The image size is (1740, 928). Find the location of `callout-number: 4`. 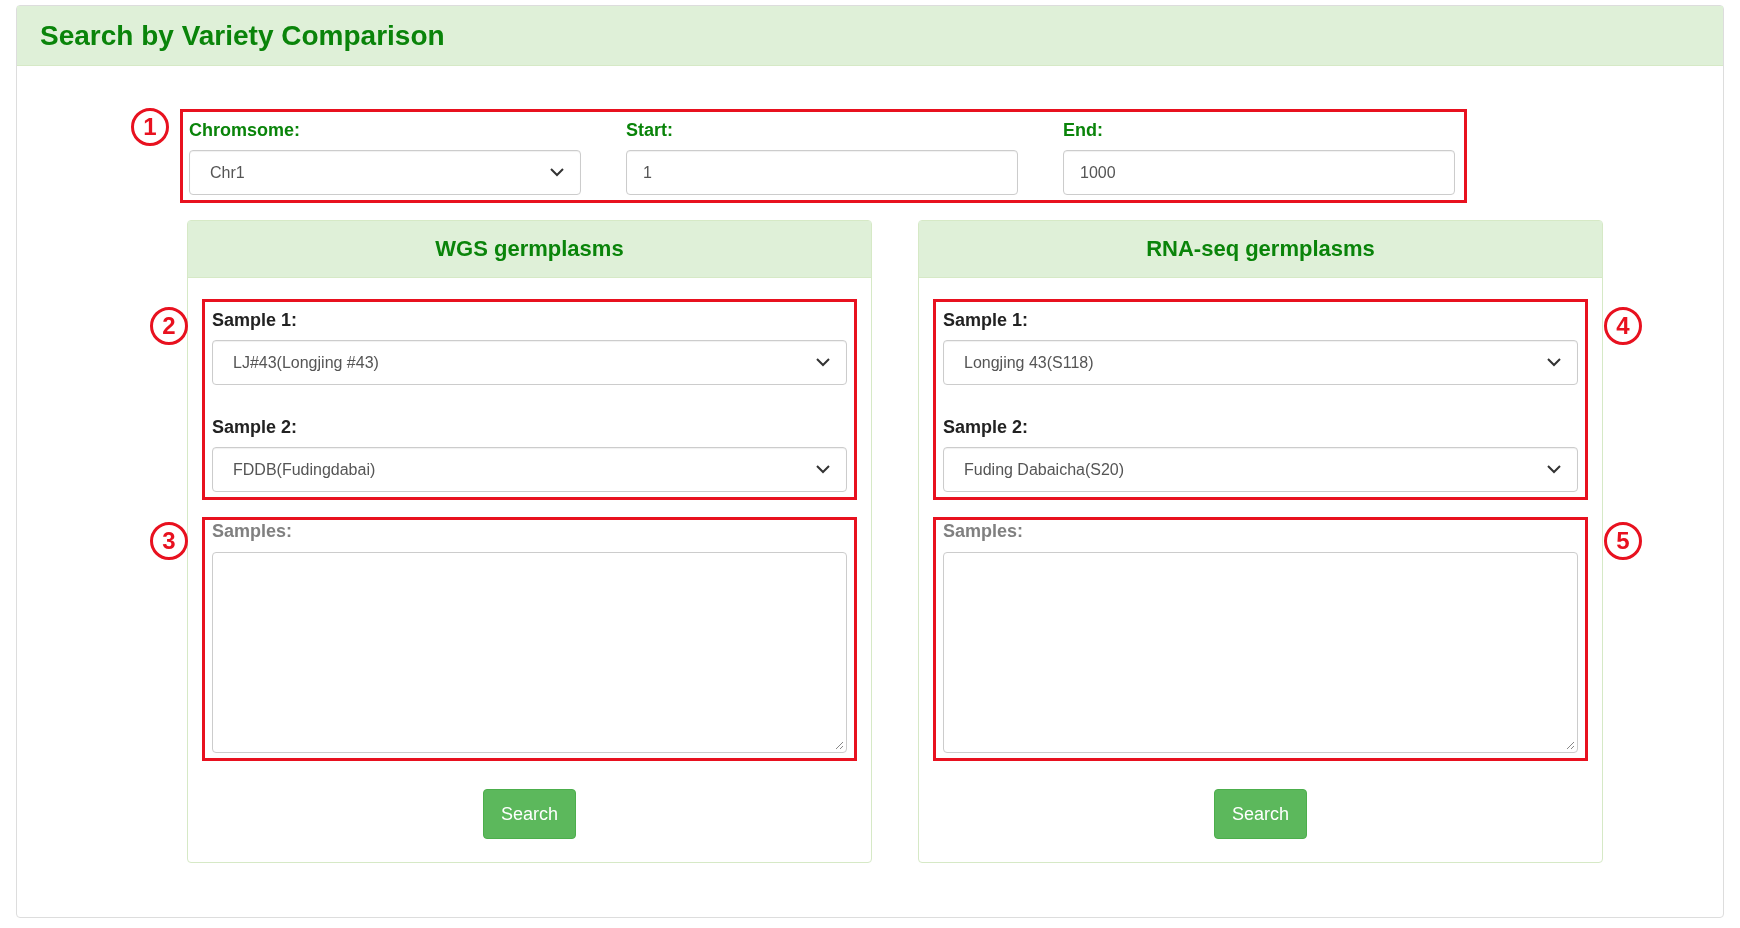

callout-number: 4 is located at coordinates (1623, 326).